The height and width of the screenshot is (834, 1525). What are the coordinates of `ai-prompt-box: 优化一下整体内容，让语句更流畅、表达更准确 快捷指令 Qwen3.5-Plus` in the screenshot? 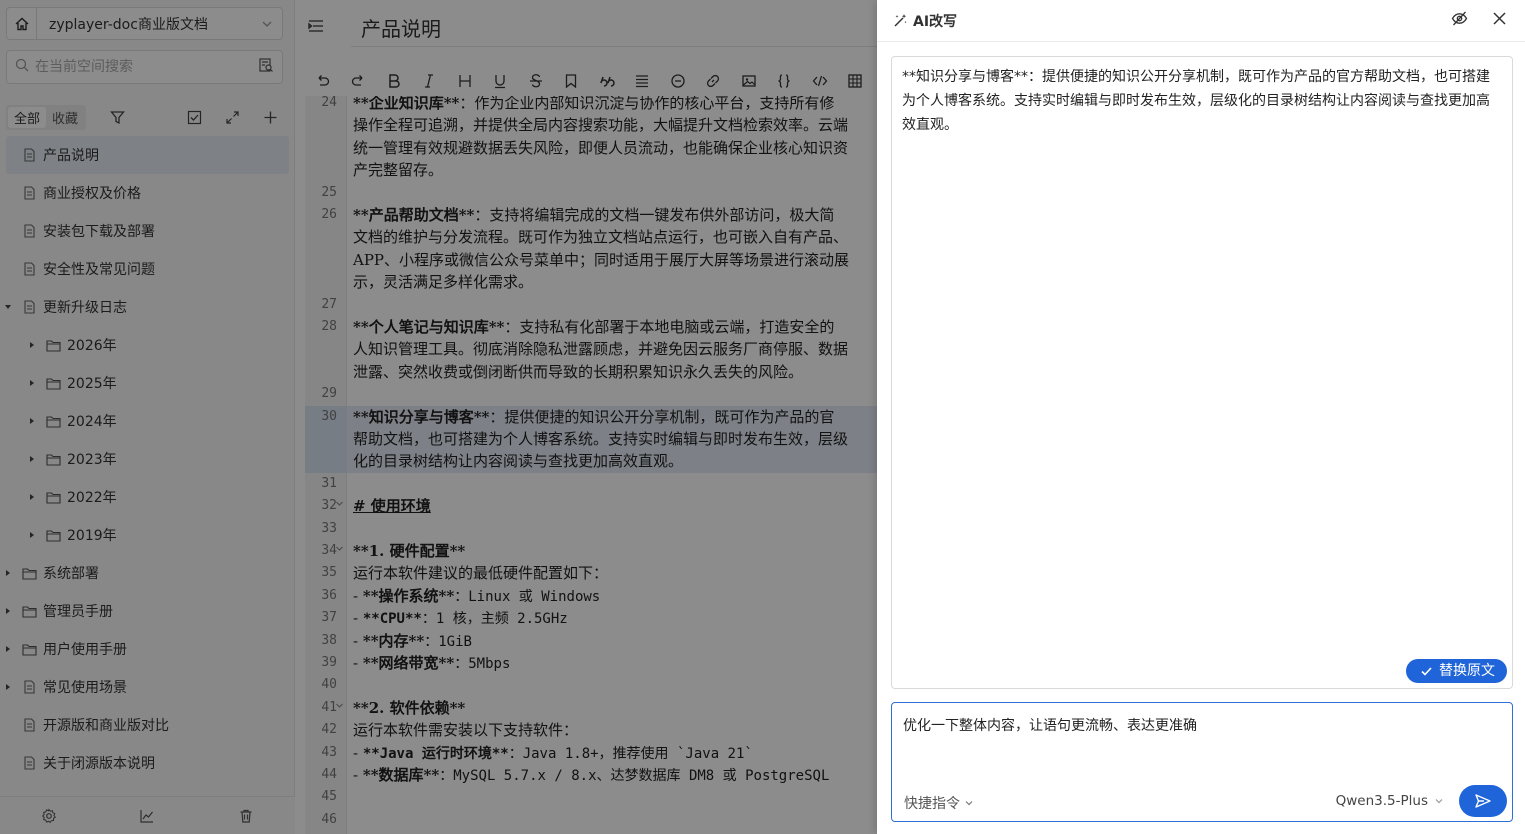 It's located at (1202, 762).